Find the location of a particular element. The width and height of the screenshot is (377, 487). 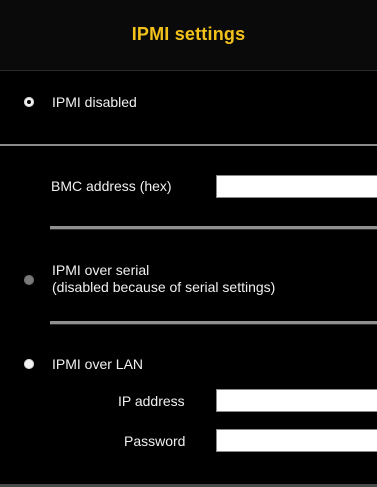

bmc-address-input is located at coordinates (296, 186).